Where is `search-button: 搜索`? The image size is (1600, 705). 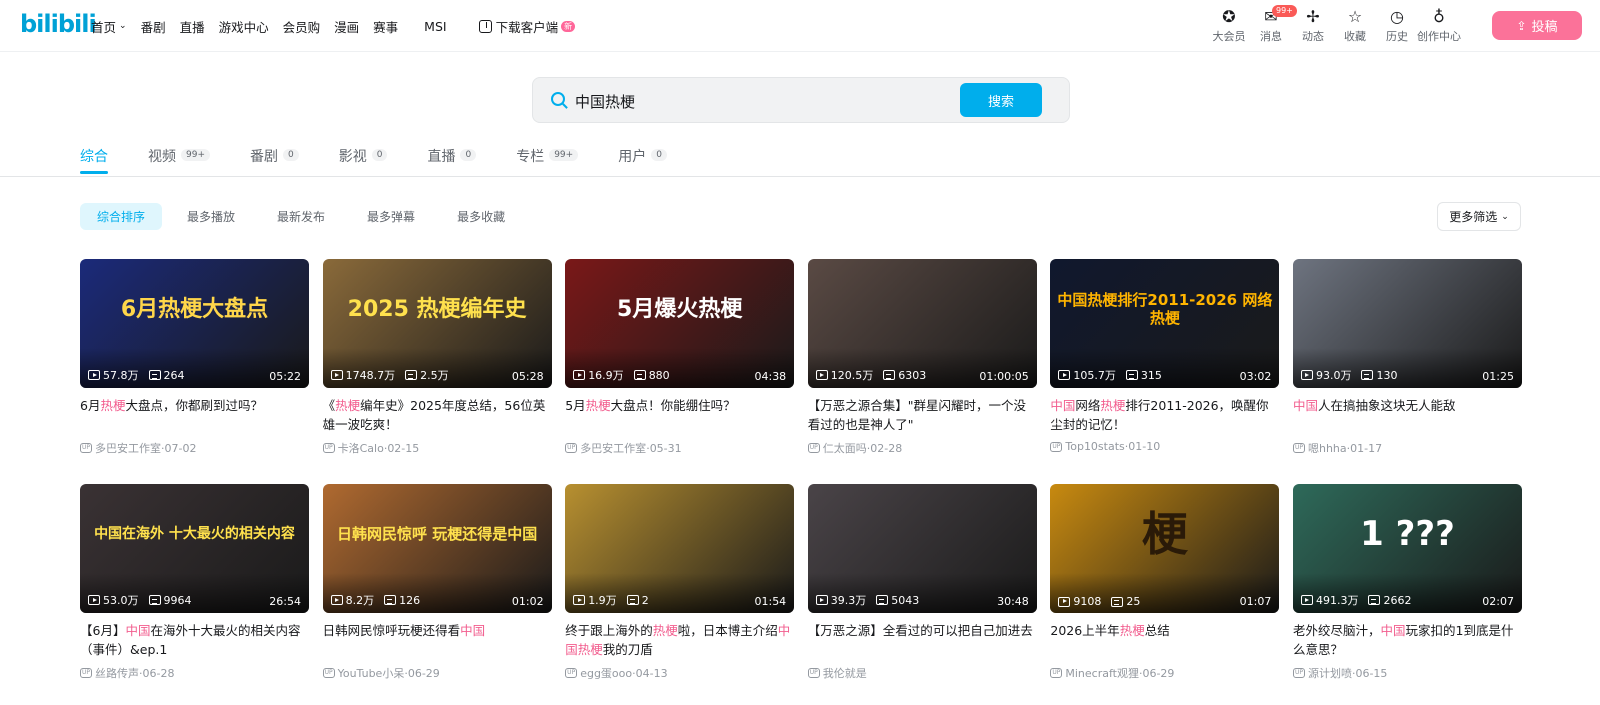
search-button: 搜索 is located at coordinates (1001, 100).